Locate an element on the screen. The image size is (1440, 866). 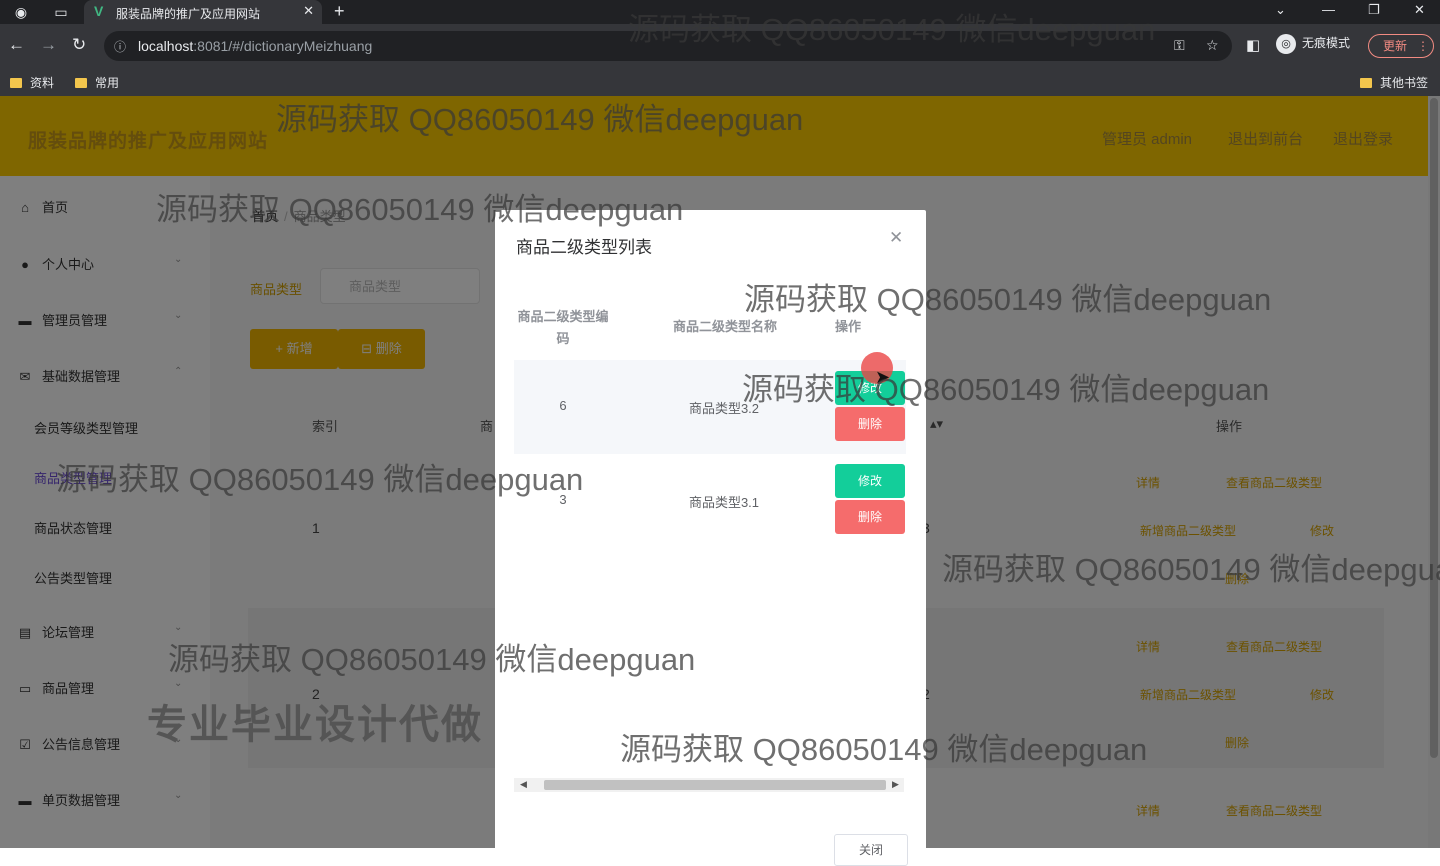
forward-arrow-icon: → is located at coordinates (48, 45).